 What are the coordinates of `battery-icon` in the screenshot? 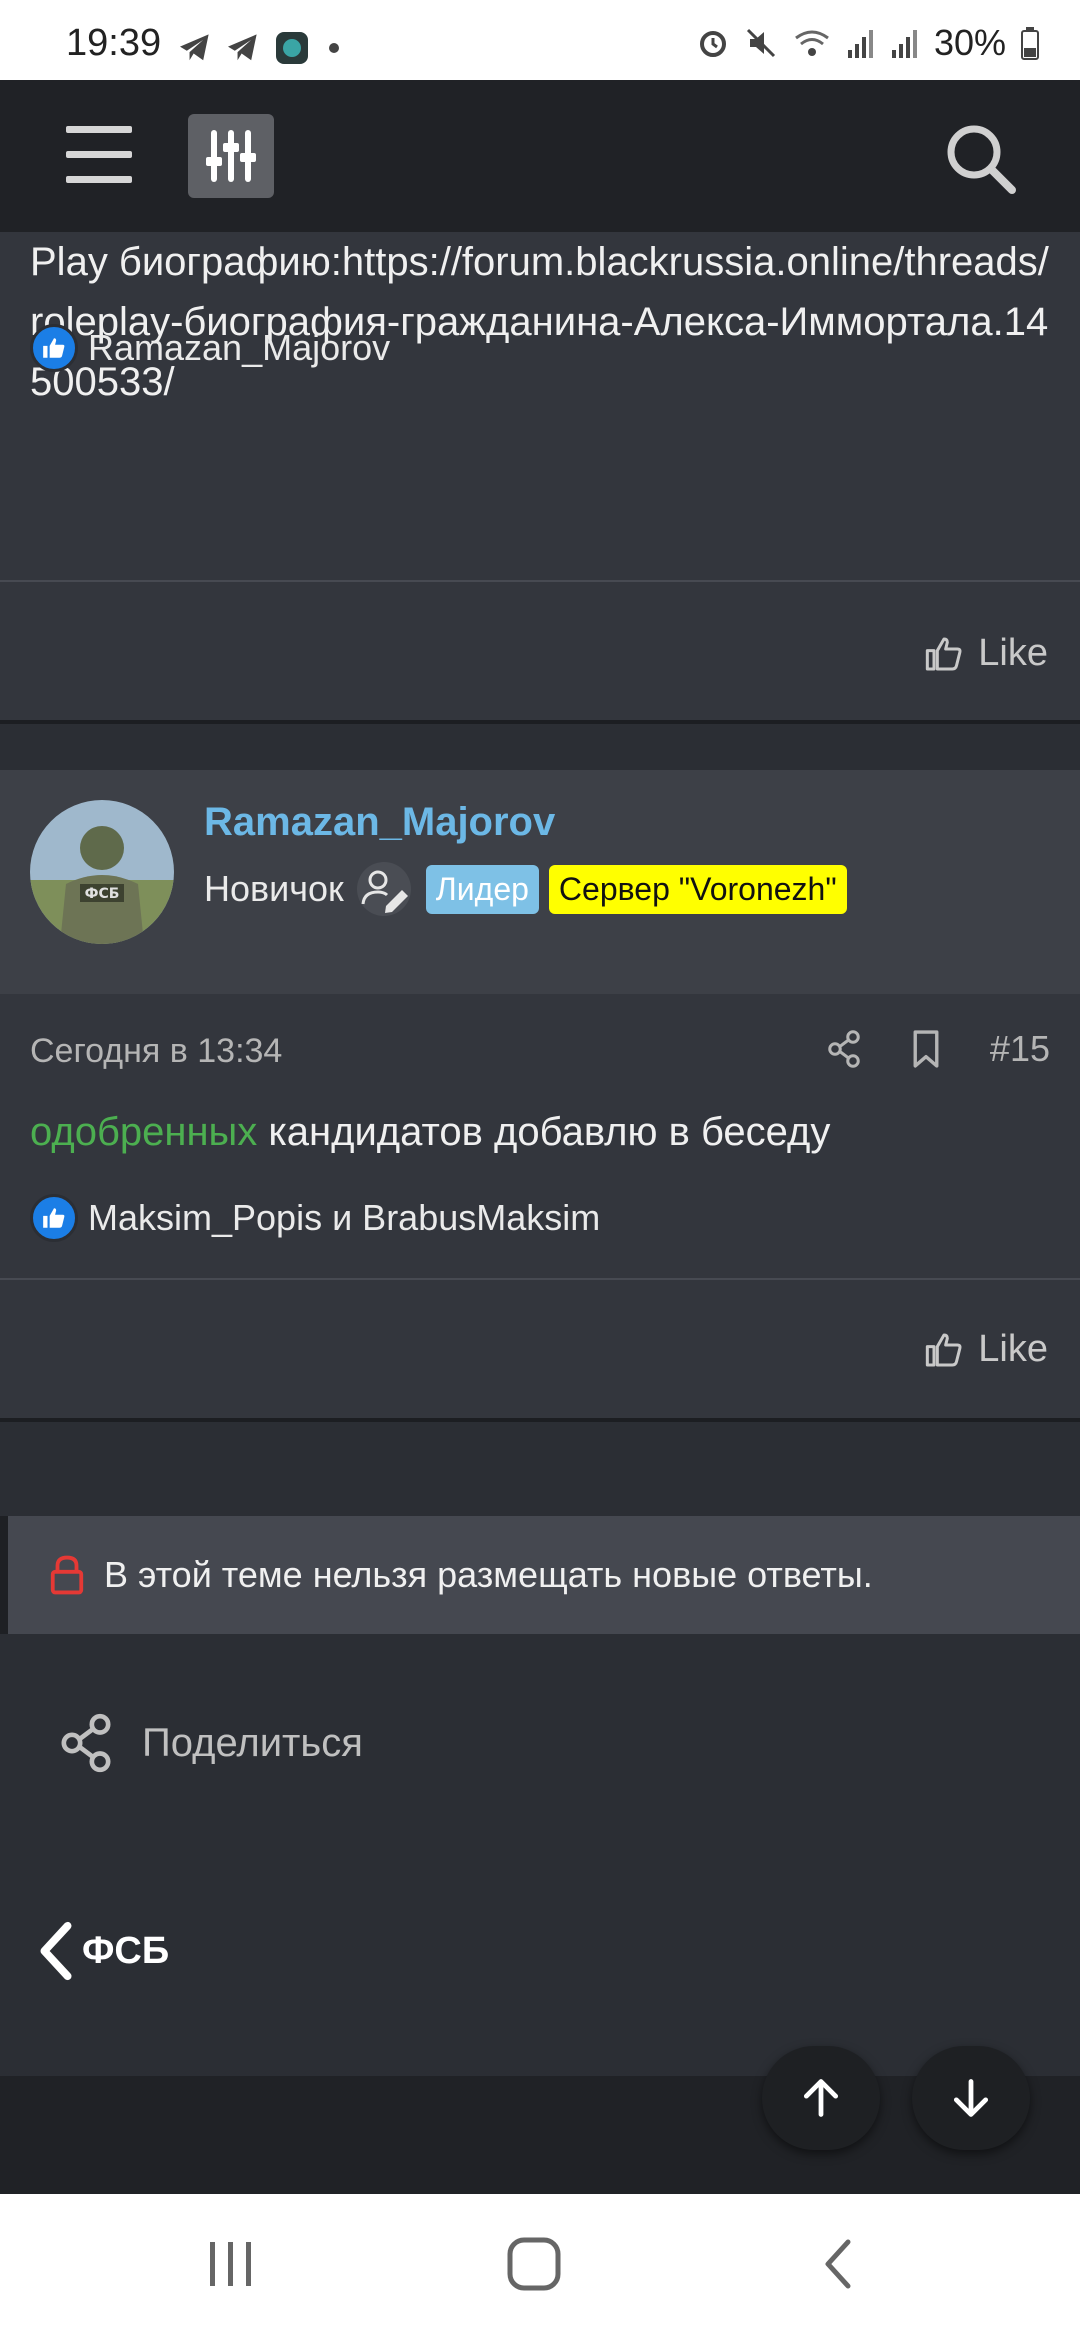 It's located at (1030, 43).